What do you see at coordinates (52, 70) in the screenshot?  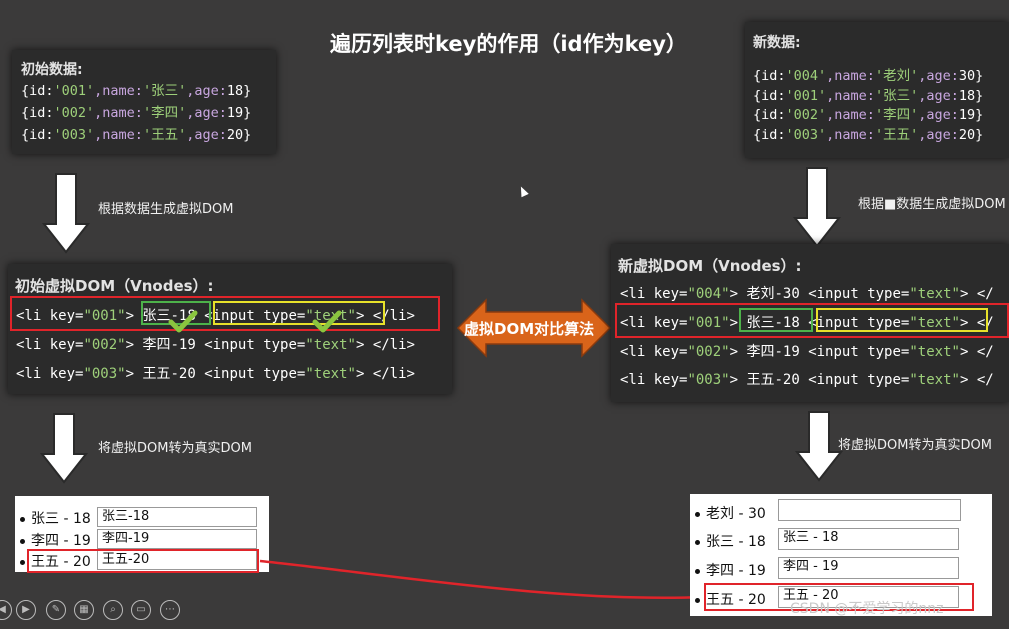 I see `initial-data-heading: 初始数据:` at bounding box center [52, 70].